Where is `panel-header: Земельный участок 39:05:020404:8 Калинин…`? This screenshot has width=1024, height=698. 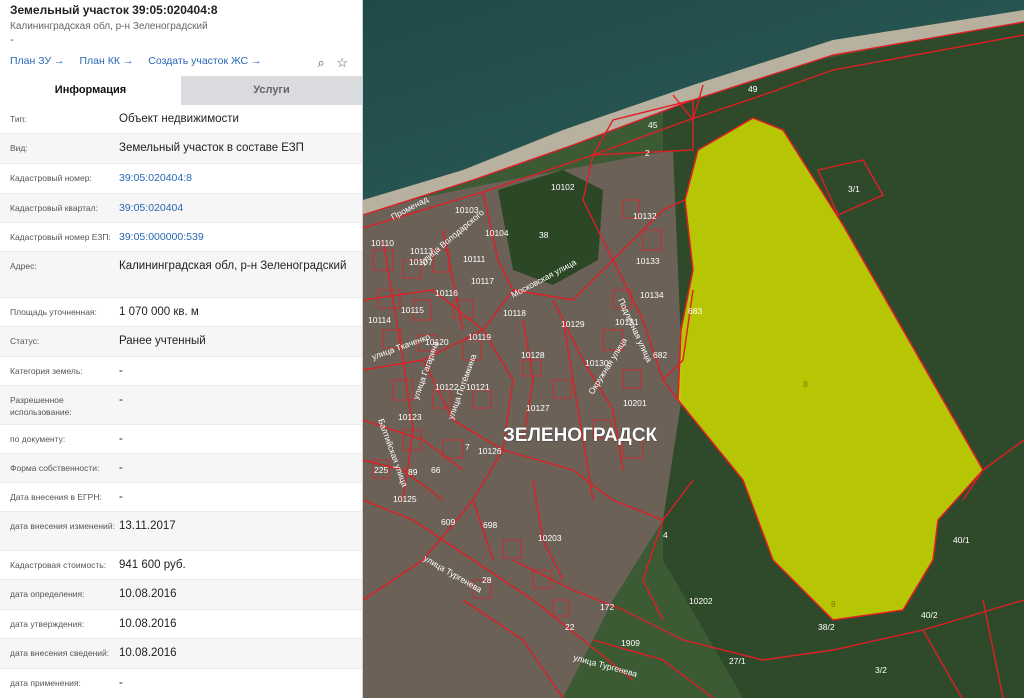 panel-header: Земельный участок 39:05:020404:8 Калинин… is located at coordinates (181, 23).